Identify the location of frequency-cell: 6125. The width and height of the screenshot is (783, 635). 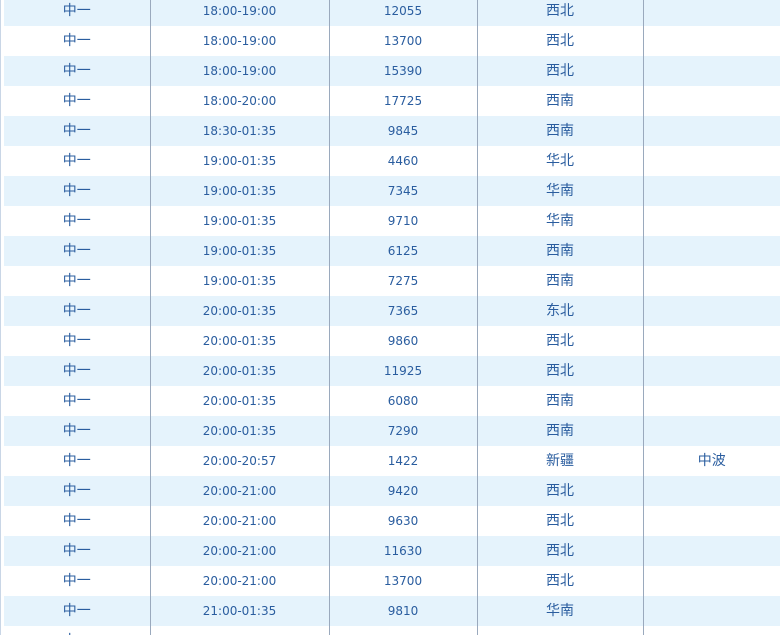
(402, 251).